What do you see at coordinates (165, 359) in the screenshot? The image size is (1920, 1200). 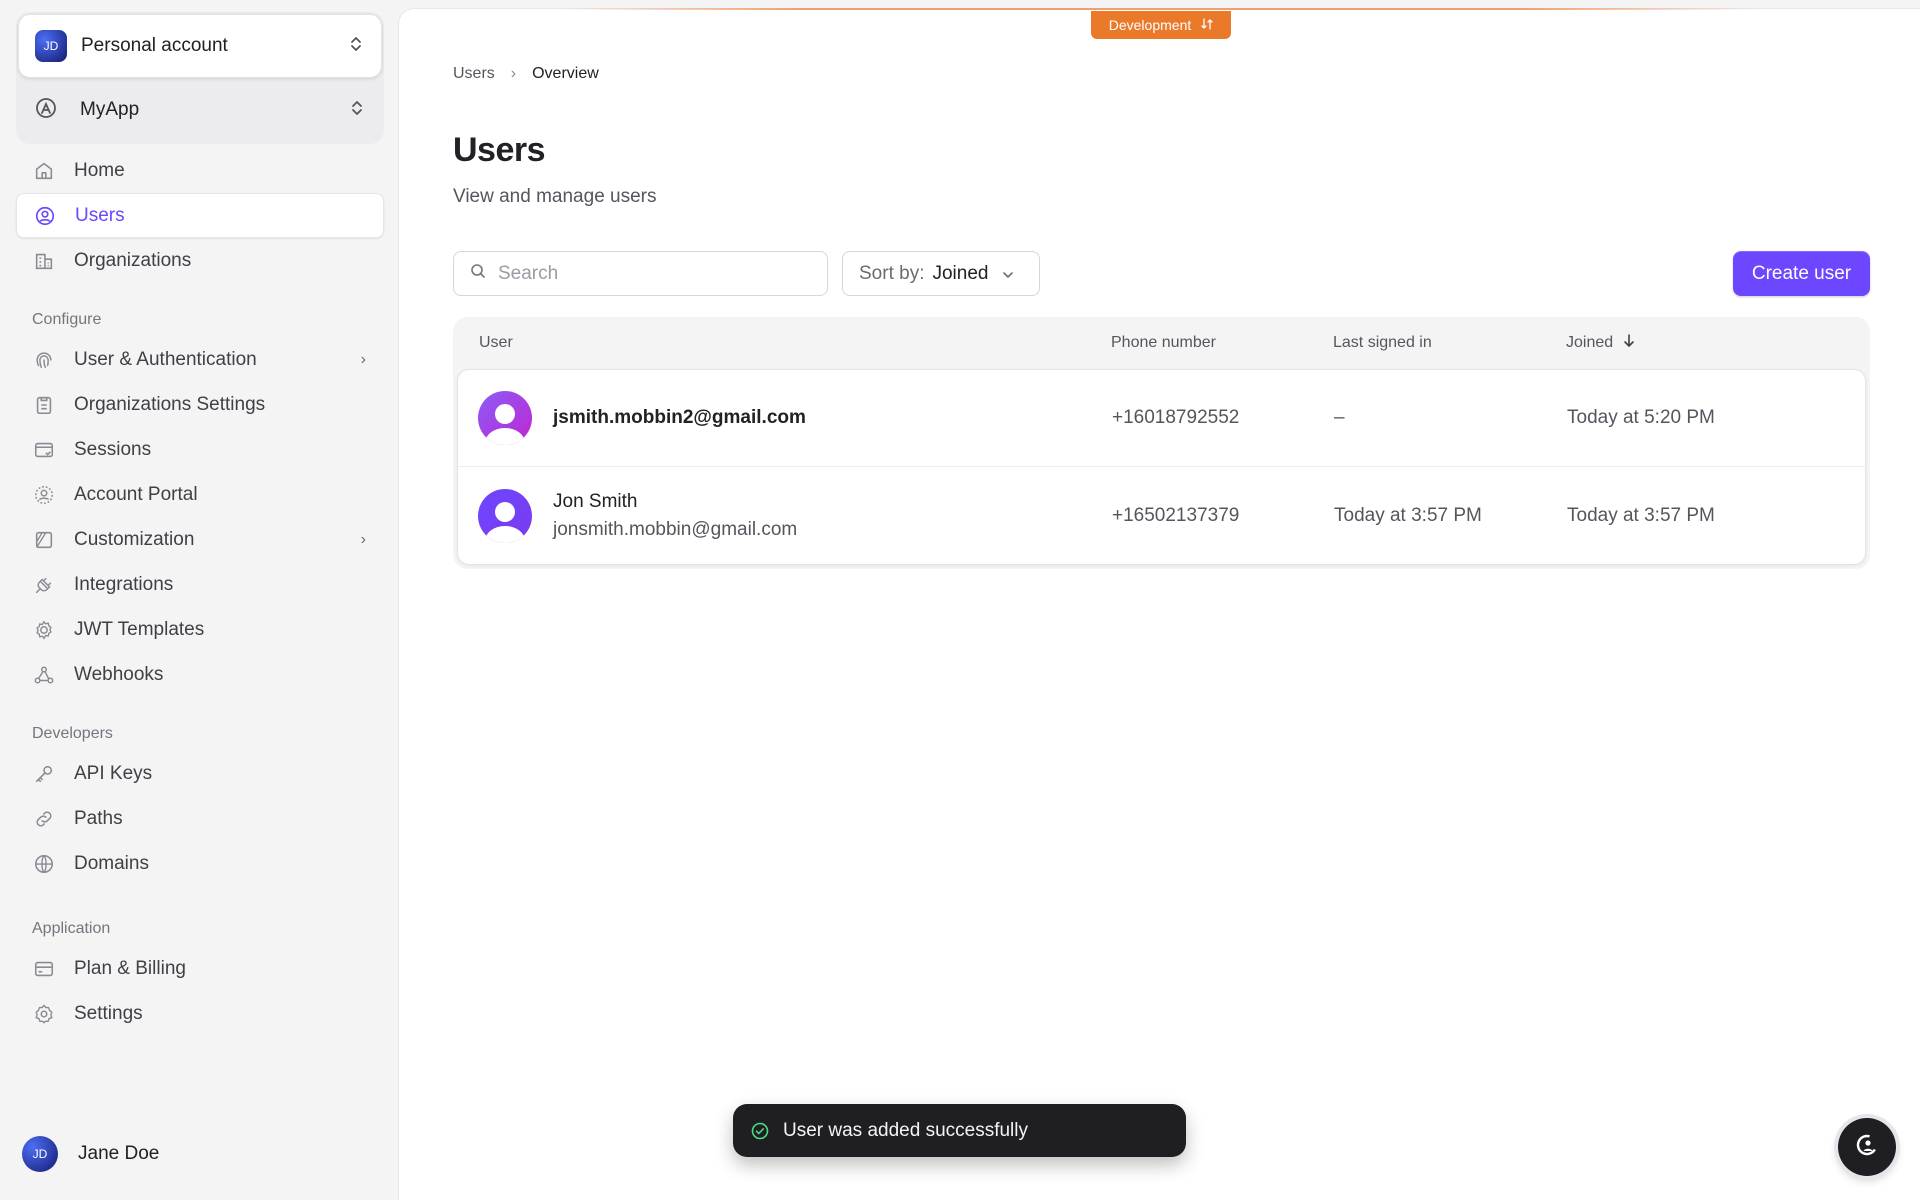 I see `nav-item-label: User & Authentication` at bounding box center [165, 359].